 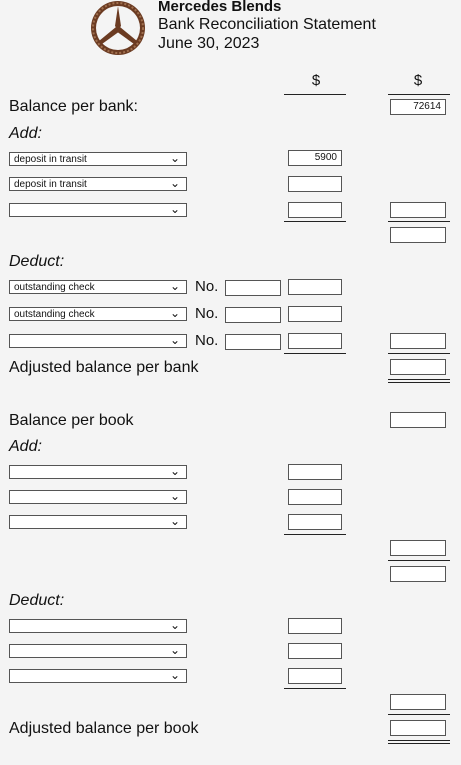 What do you see at coordinates (418, 702) in the screenshot?
I see `book-deduct-total` at bounding box center [418, 702].